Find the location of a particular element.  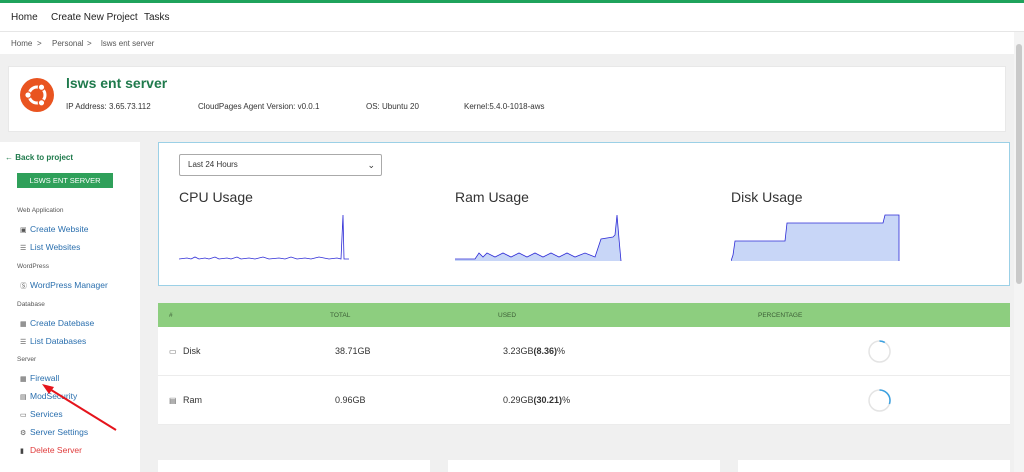

header-total: TOTAL is located at coordinates (340, 315).